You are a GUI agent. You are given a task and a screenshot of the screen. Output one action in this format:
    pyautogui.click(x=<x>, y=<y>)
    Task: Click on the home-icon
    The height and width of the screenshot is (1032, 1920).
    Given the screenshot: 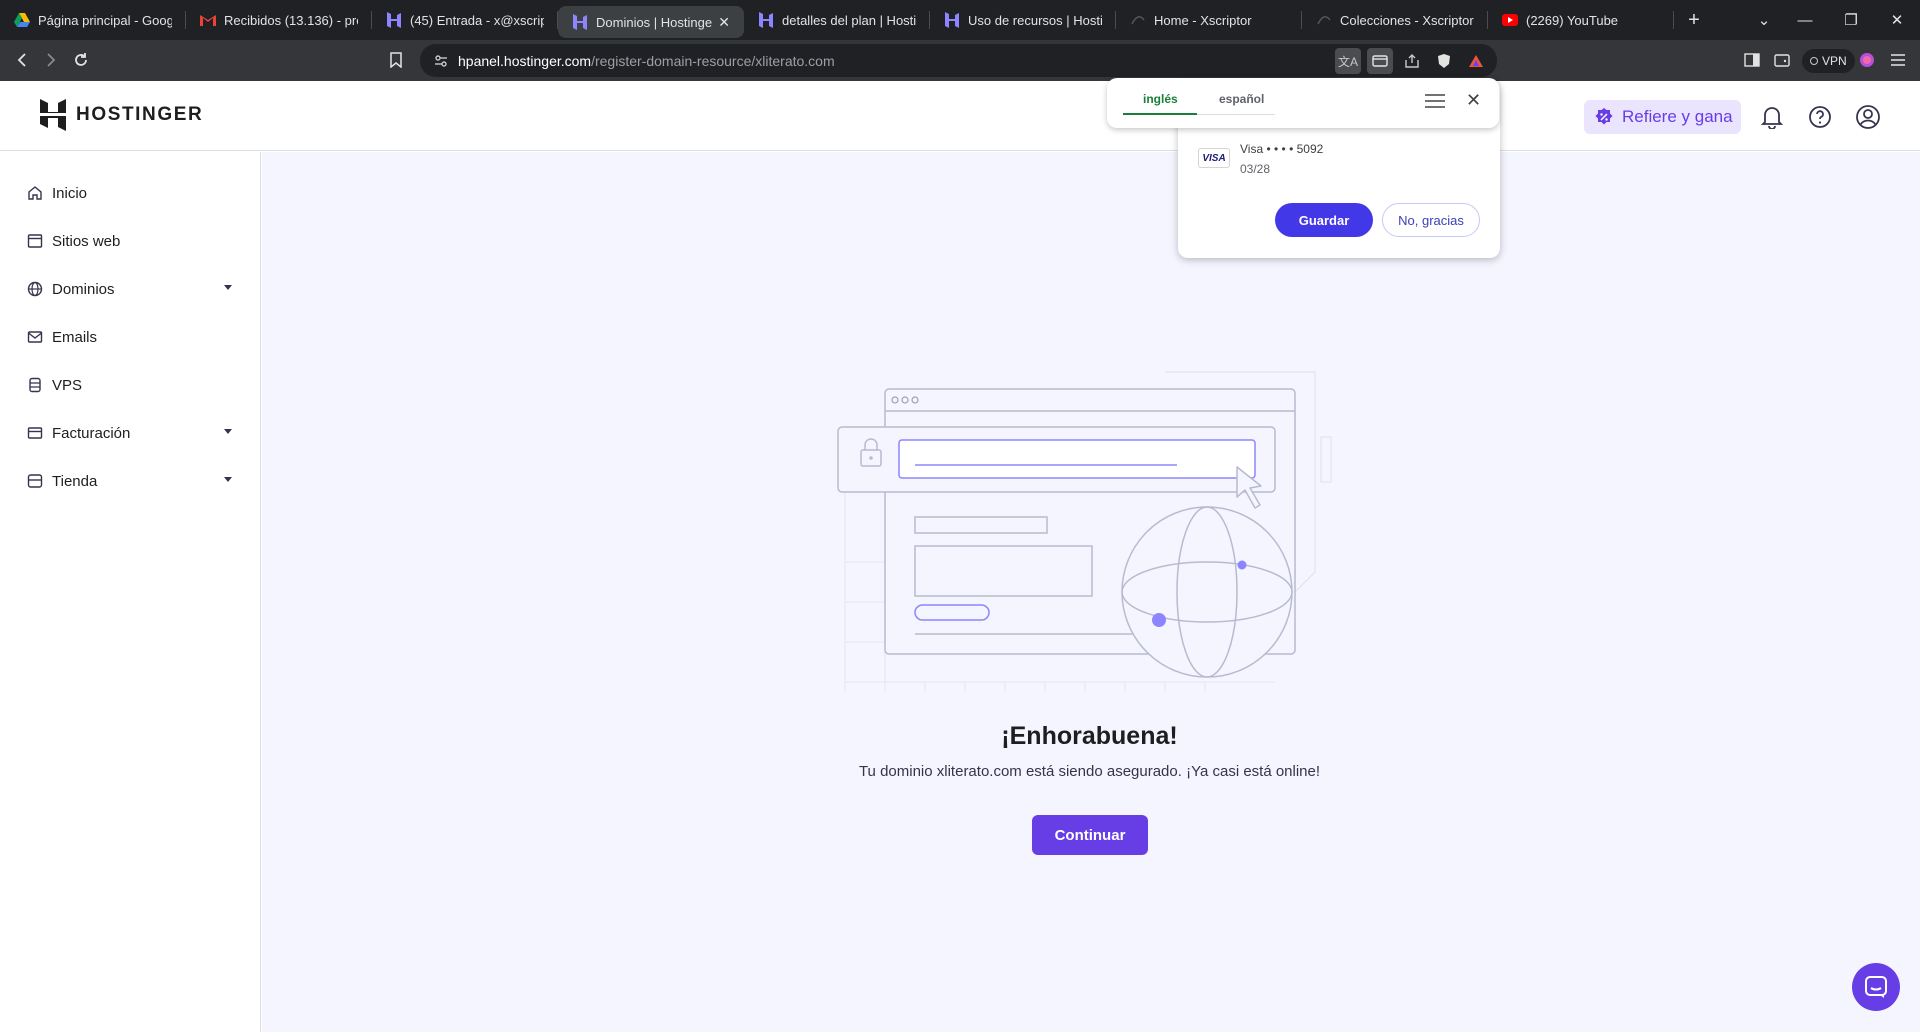 What is the action you would take?
    pyautogui.click(x=35, y=193)
    